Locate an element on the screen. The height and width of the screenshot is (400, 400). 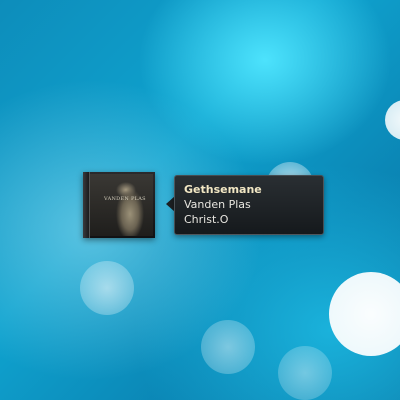
cd-case-spine is located at coordinates (86, 205).